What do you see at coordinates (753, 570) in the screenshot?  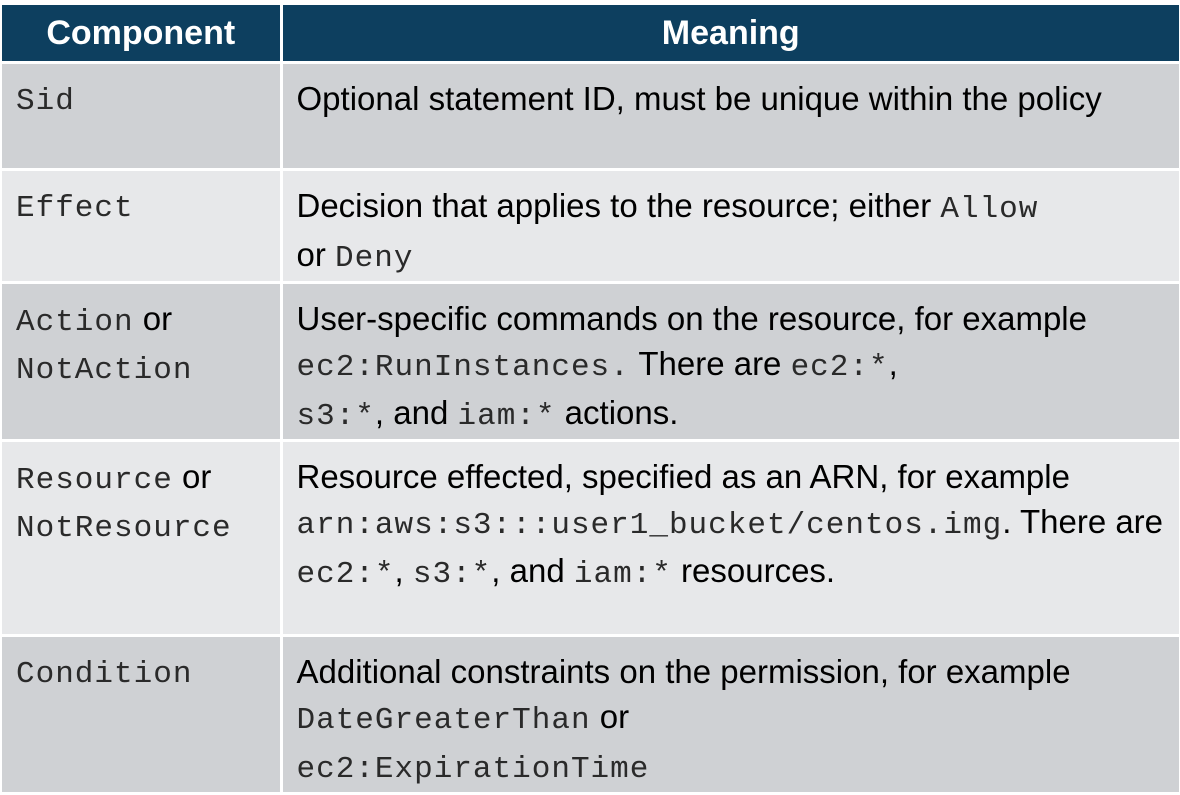 I see `meaning-text: resources.` at bounding box center [753, 570].